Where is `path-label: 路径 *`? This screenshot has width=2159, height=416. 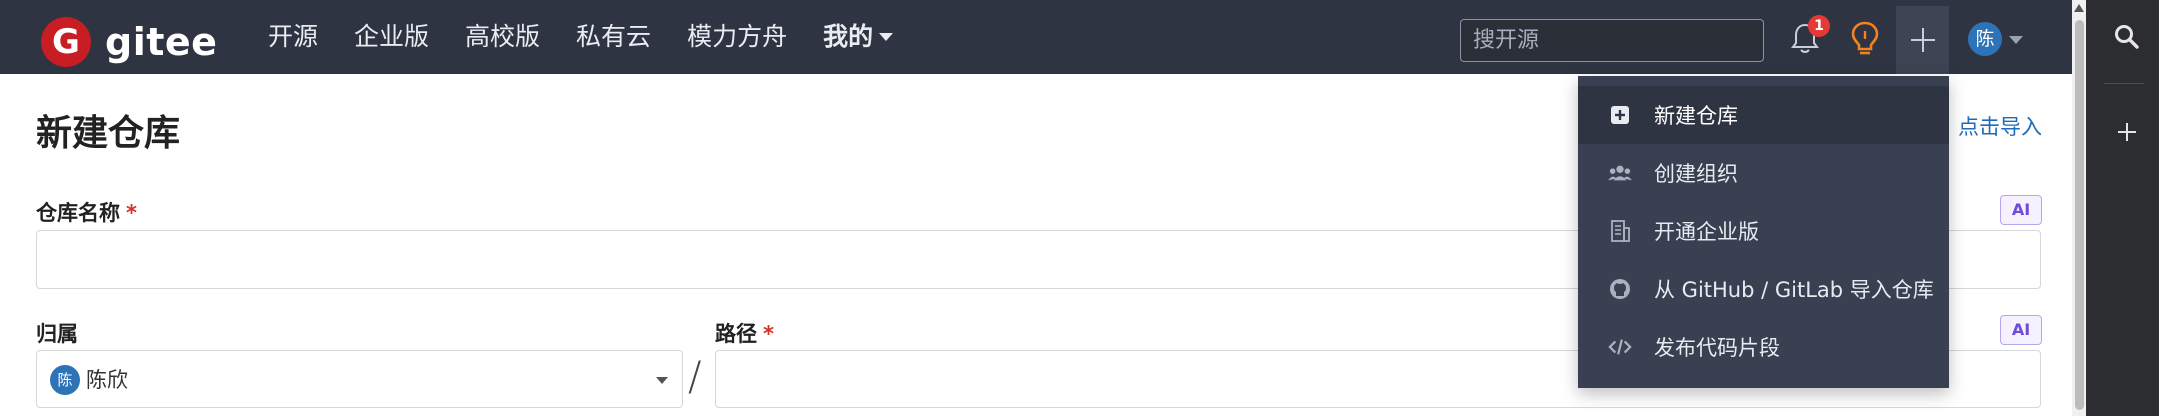
path-label: 路径 * is located at coordinates (744, 333).